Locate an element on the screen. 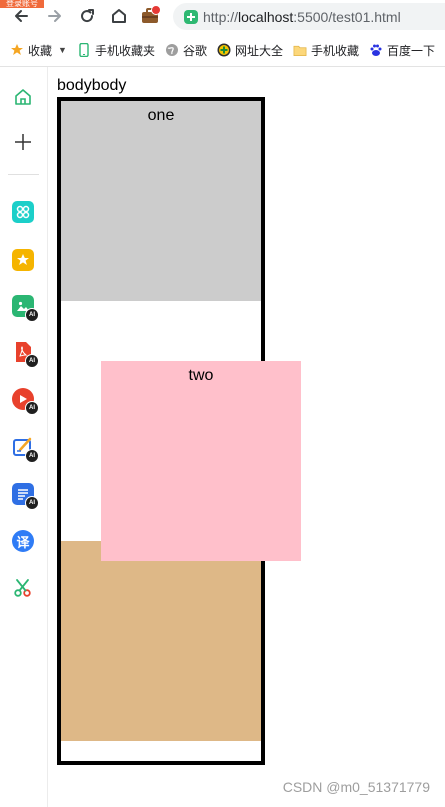  sidebar-item-screenshot is located at coordinates (23, 588).